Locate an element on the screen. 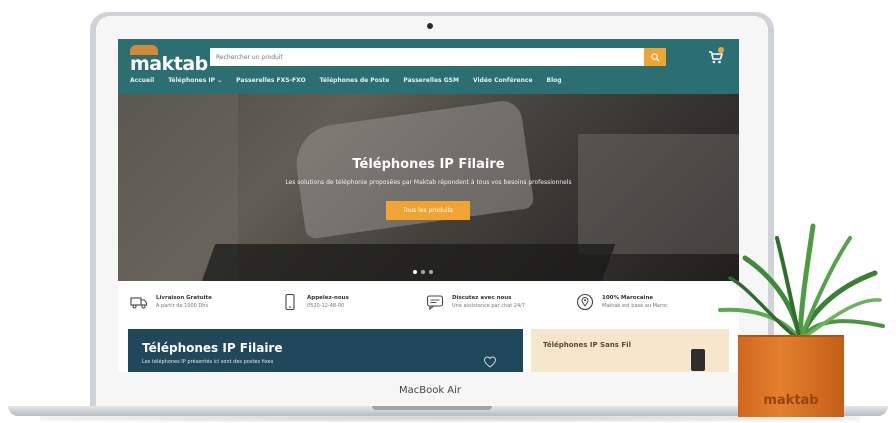  feature-subtitle: Une assistance par chat 24/7 is located at coordinates (489, 306).